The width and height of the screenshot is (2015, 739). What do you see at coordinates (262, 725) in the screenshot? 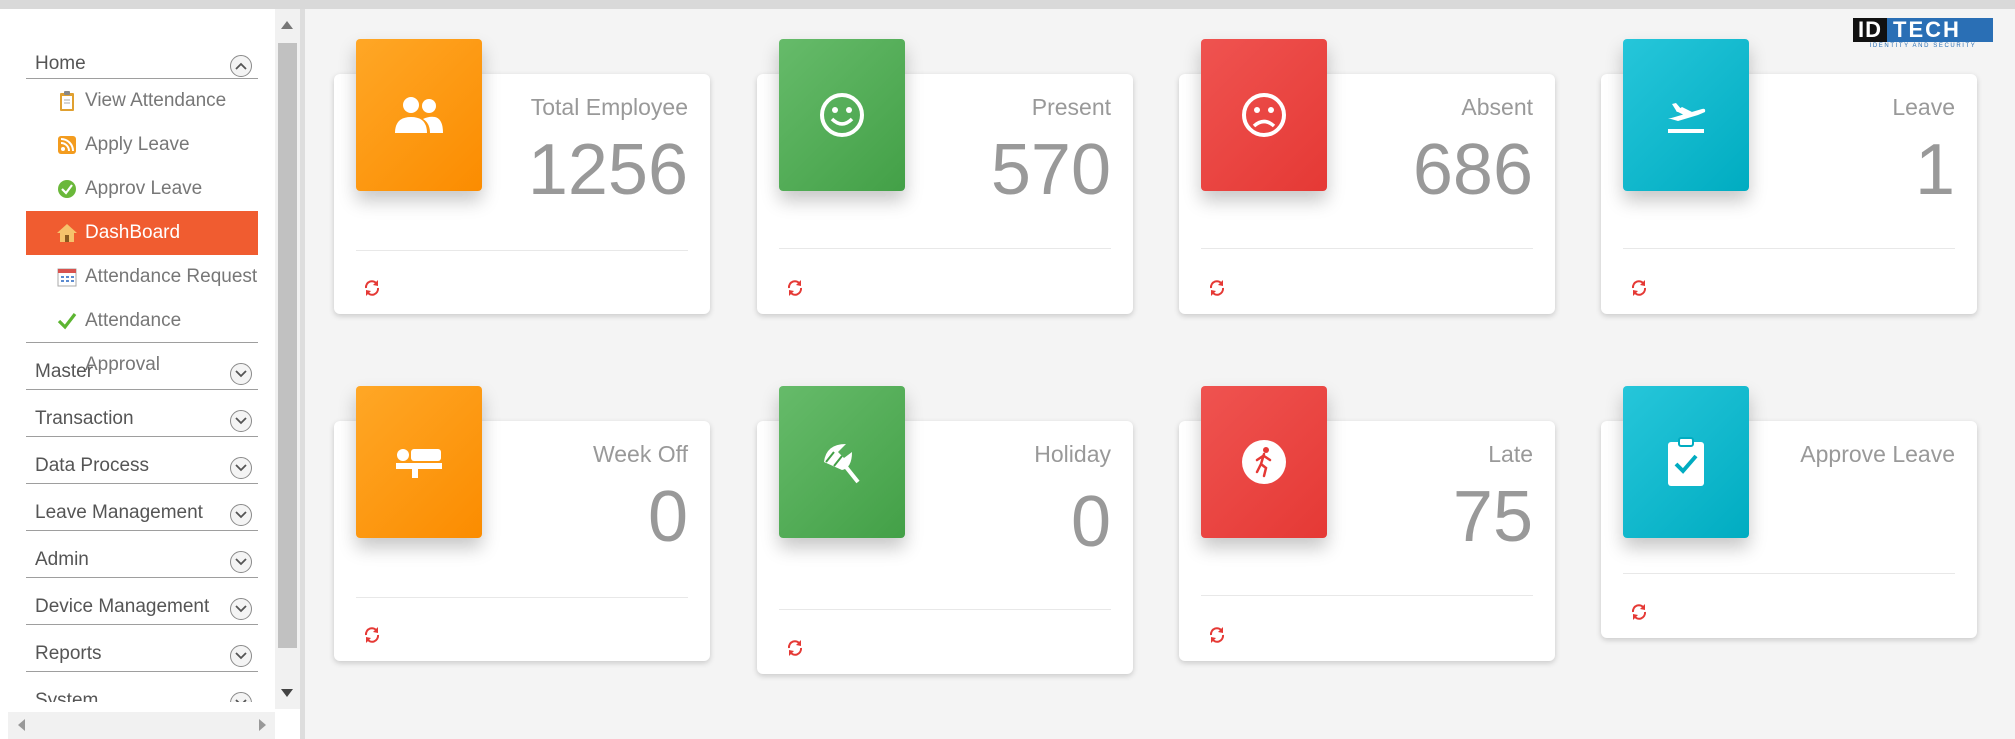
I see `scroll-right-arrow-icon` at bounding box center [262, 725].